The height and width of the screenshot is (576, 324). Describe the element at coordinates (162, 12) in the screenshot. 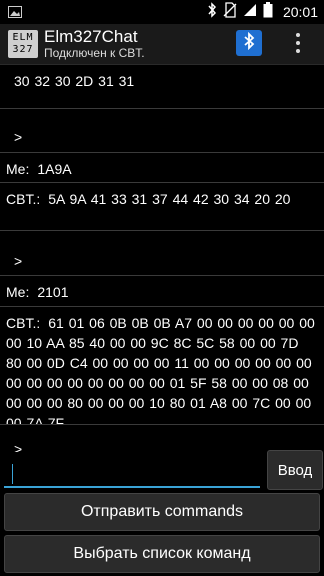

I see `status-bar: 20:01` at that location.